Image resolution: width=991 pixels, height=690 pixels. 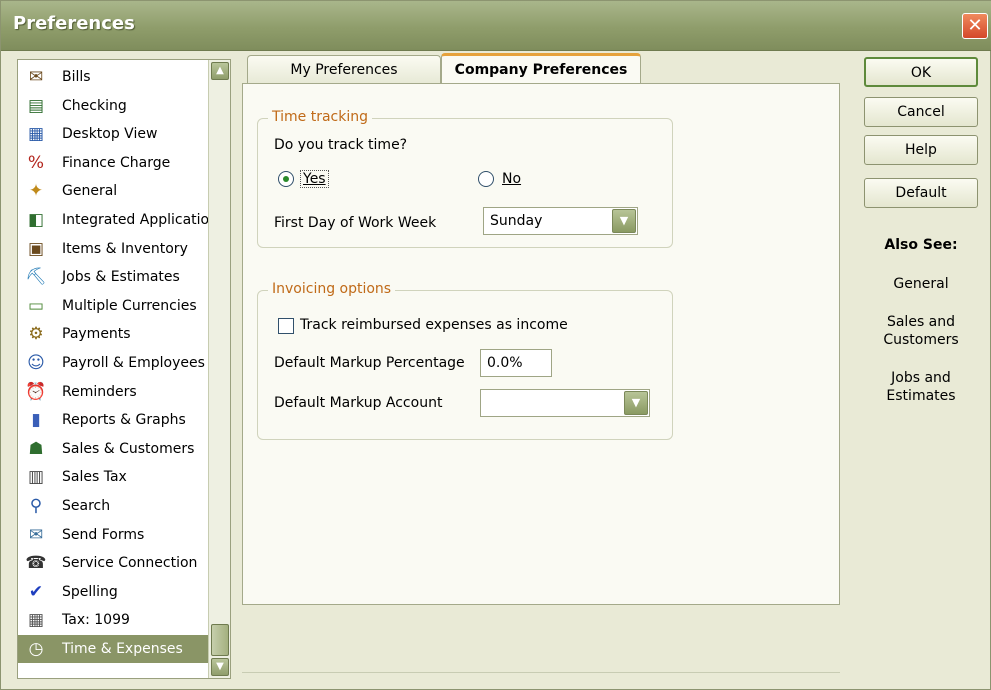 I want to click on sidebar-item-label: General, so click(x=90, y=191).